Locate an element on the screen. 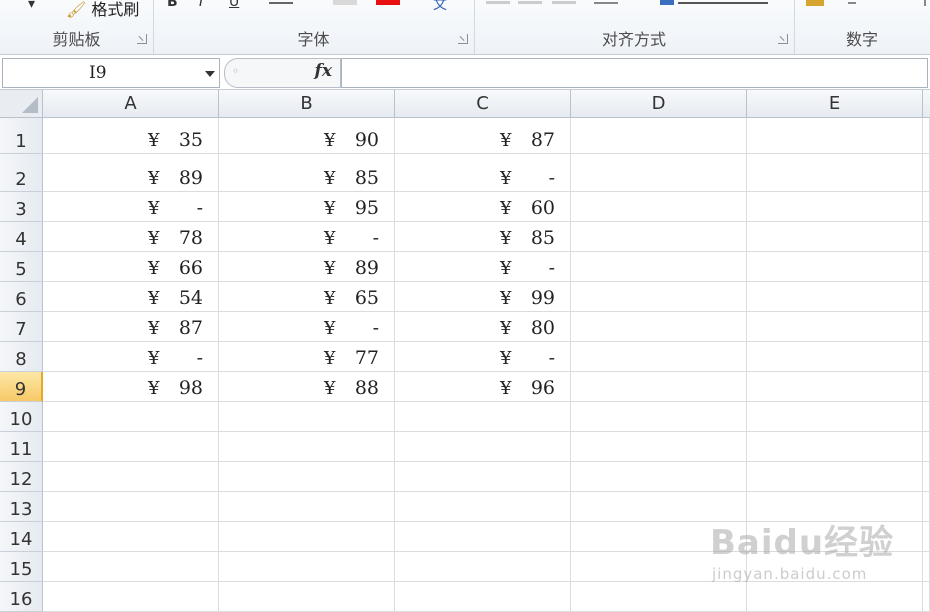 This screenshot has height=612, width=930. column-header-e: E is located at coordinates (835, 104).